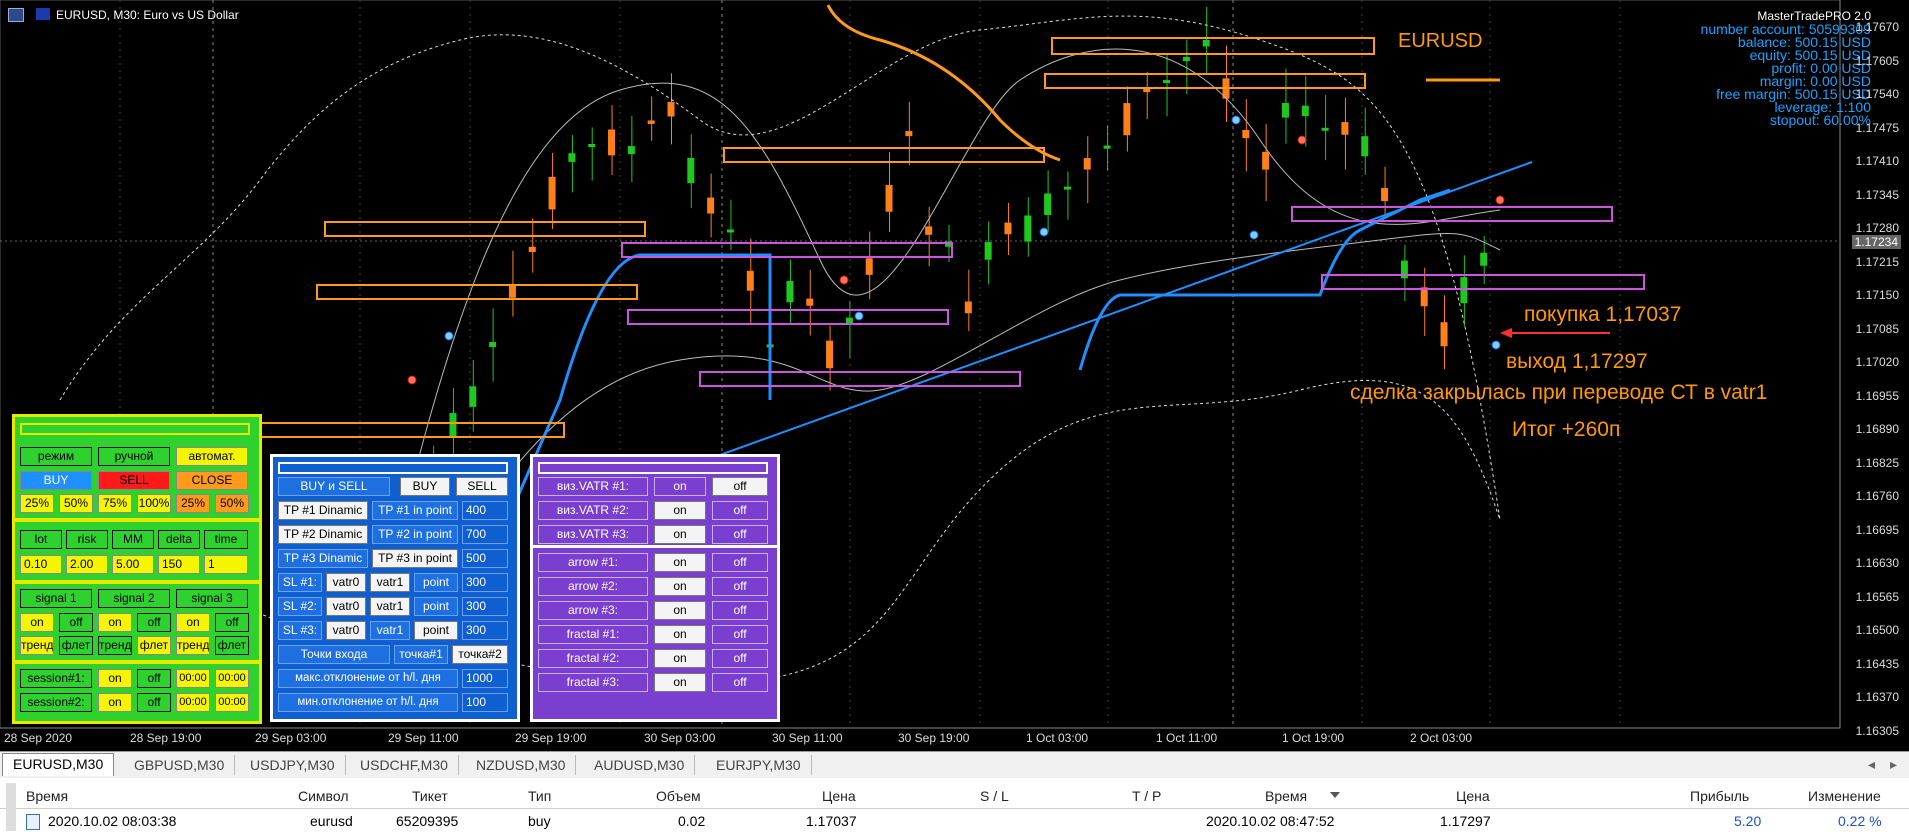  Describe the element at coordinates (485, 702) in the screenshot. I see `min-deviation-input: 100` at that location.